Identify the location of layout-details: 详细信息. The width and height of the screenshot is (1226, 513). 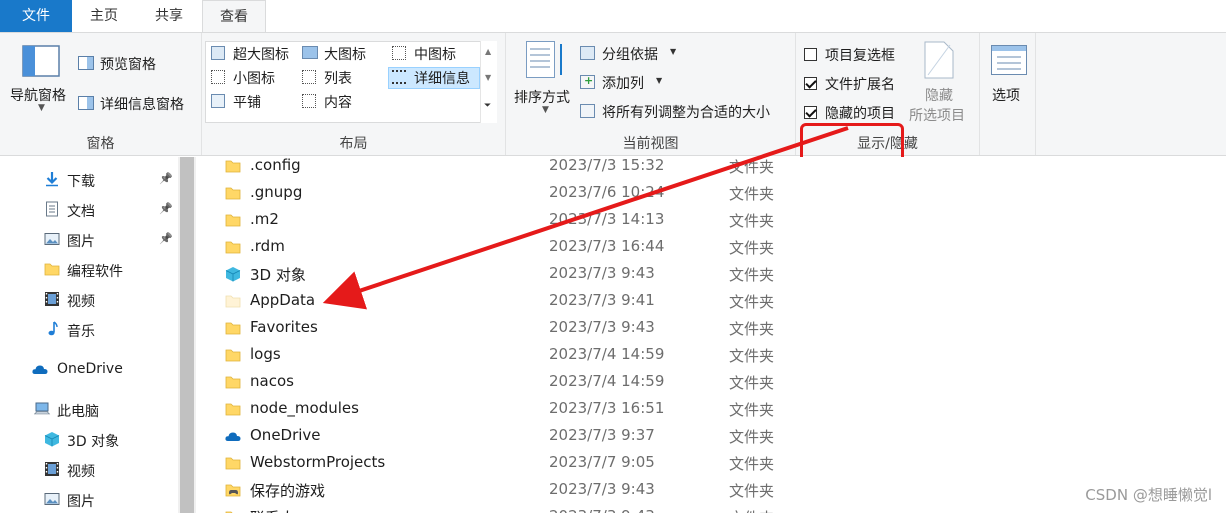
(435, 78).